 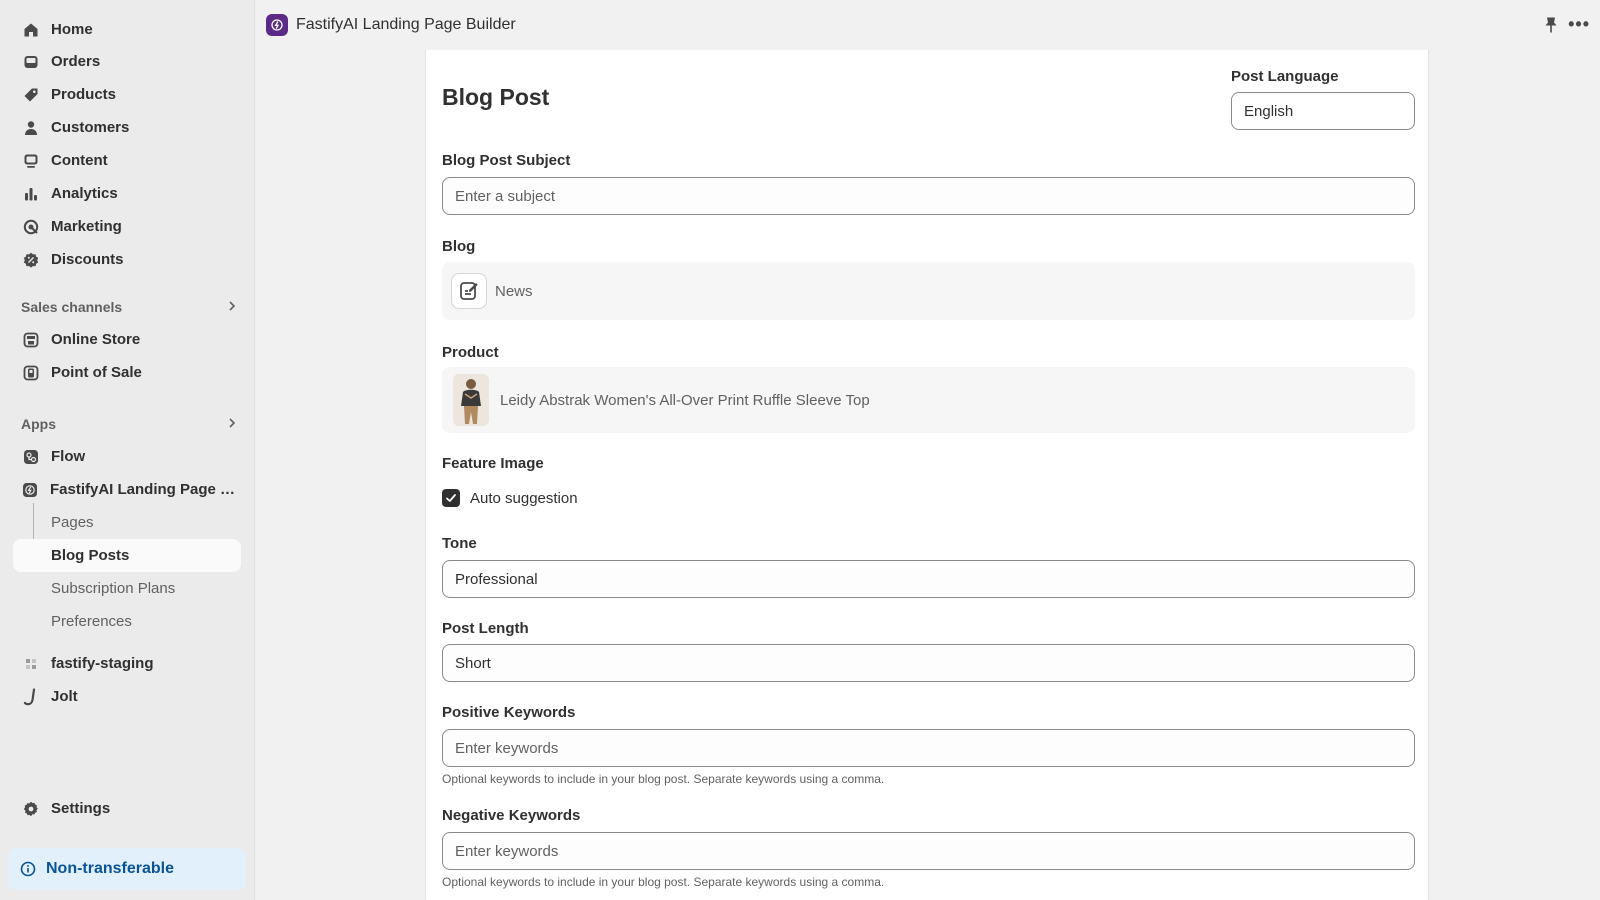 What do you see at coordinates (31, 373) in the screenshot?
I see `pos-icon` at bounding box center [31, 373].